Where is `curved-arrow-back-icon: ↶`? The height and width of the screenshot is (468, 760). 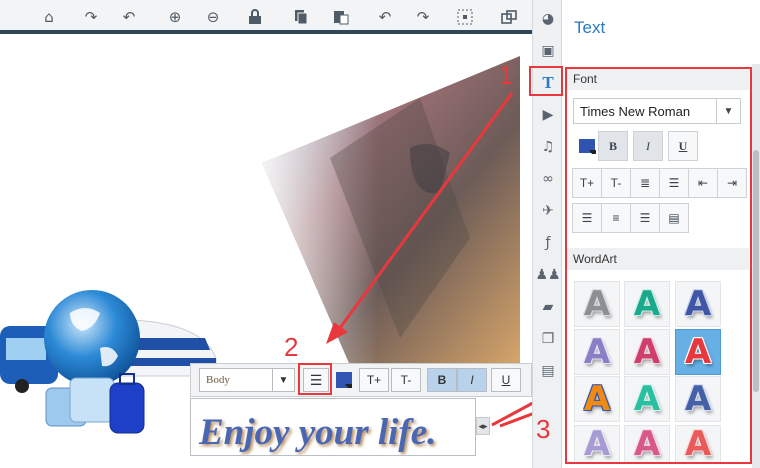 curved-arrow-back-icon: ↶ is located at coordinates (129, 17).